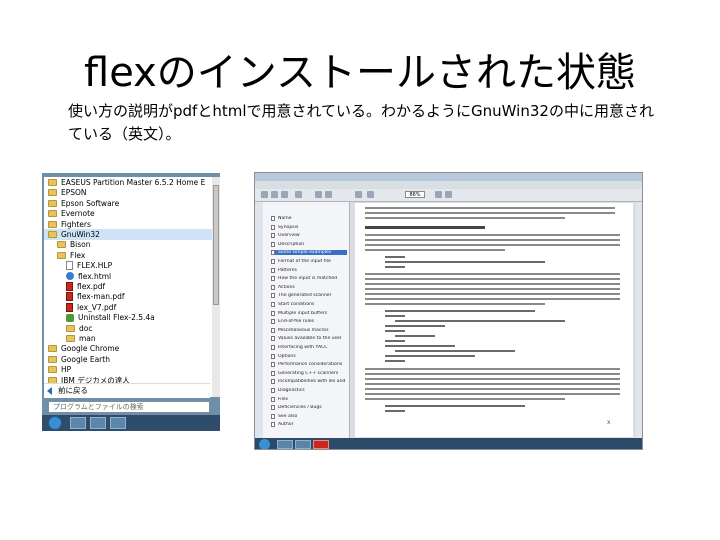 This screenshot has height=540, width=720. I want to click on start-menu-item: doc, so click(132, 328).